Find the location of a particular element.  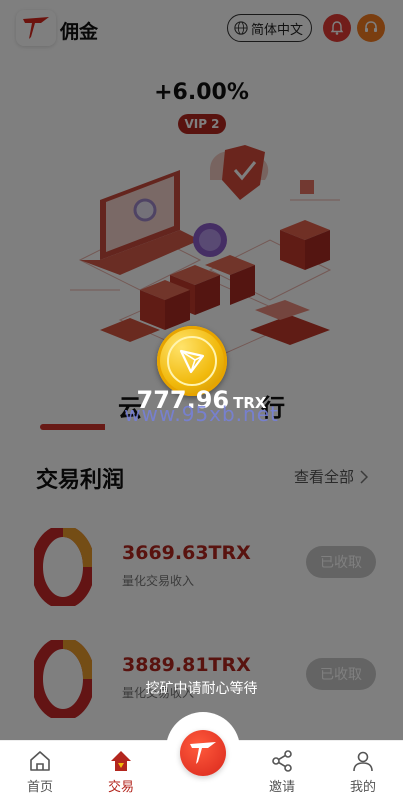

nav-label-home: 首页 is located at coordinates (39, 787).